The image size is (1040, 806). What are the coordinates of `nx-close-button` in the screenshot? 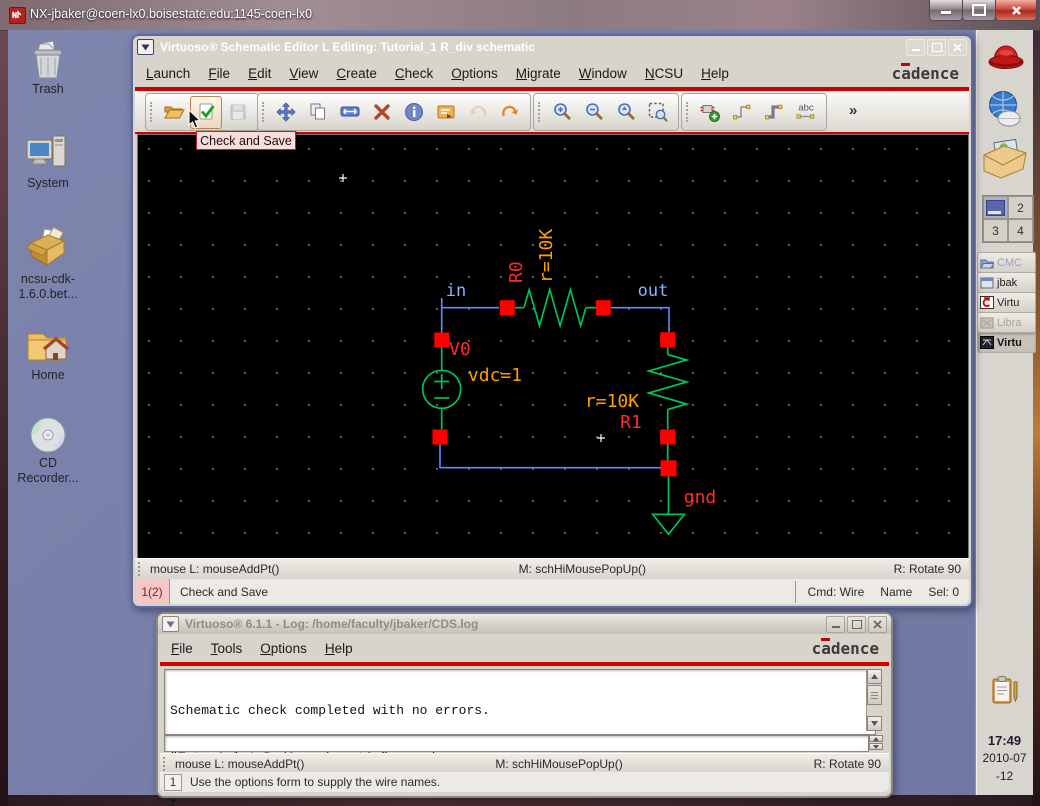 It's located at (1016, 10).